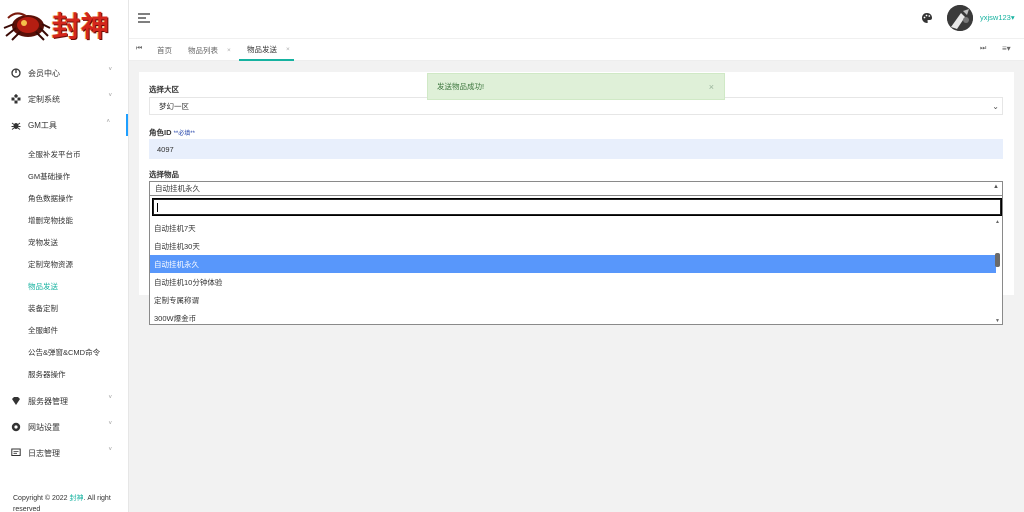  What do you see at coordinates (997, 17) in the screenshot?
I see `username-dropdown: yxjsw123▾` at bounding box center [997, 17].